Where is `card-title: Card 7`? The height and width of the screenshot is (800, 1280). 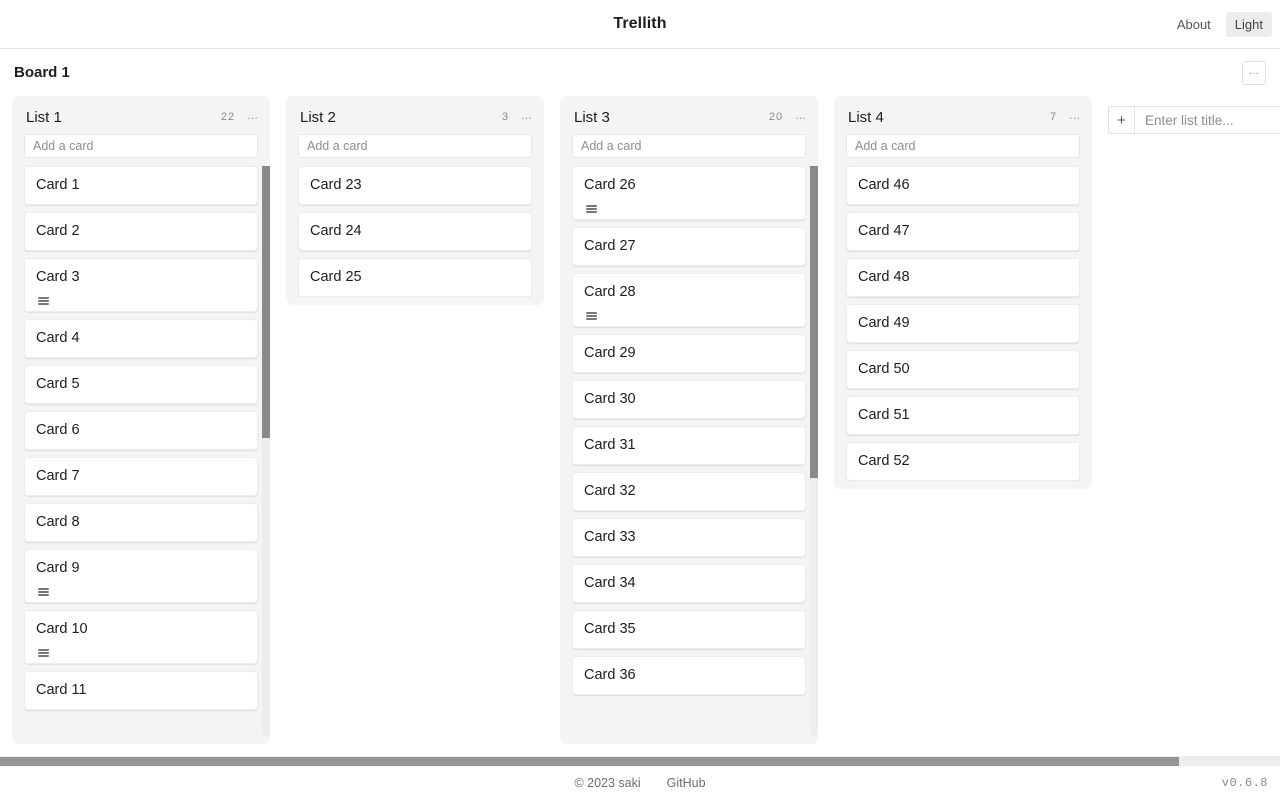 card-title: Card 7 is located at coordinates (58, 476).